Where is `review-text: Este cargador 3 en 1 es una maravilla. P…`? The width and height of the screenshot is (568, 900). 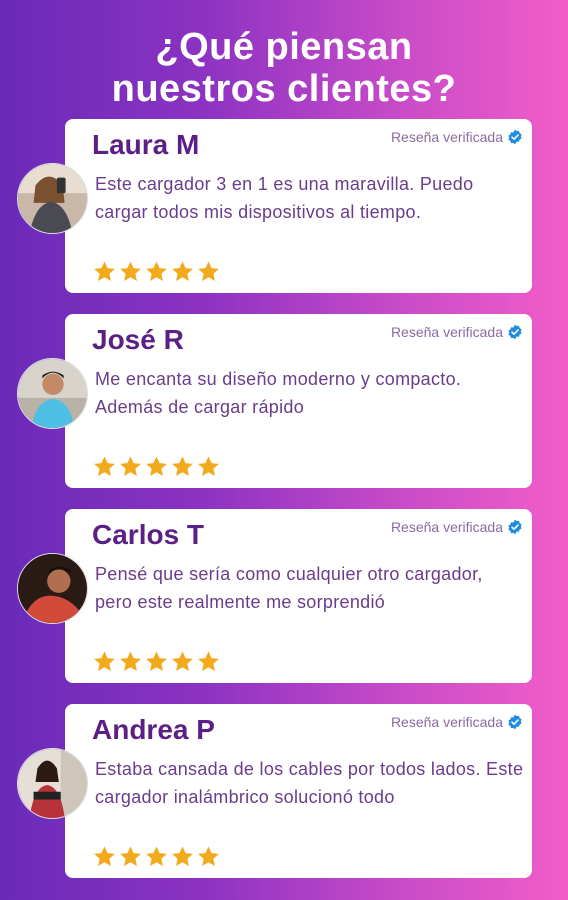 review-text: Este cargador 3 en 1 es una maravilla. P… is located at coordinates (284, 198).